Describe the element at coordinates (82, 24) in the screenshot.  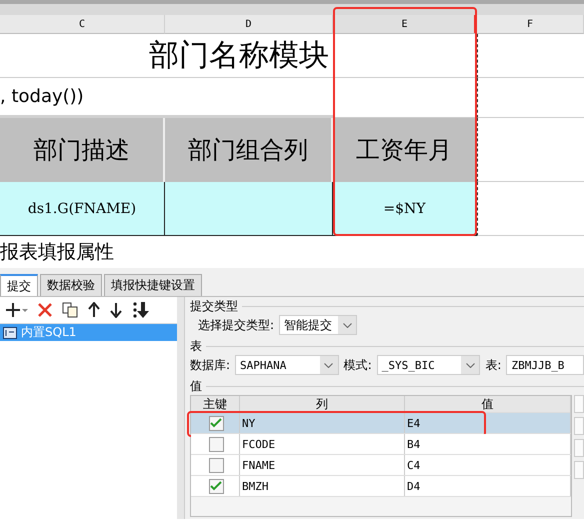
I see `column-header: C` at that location.